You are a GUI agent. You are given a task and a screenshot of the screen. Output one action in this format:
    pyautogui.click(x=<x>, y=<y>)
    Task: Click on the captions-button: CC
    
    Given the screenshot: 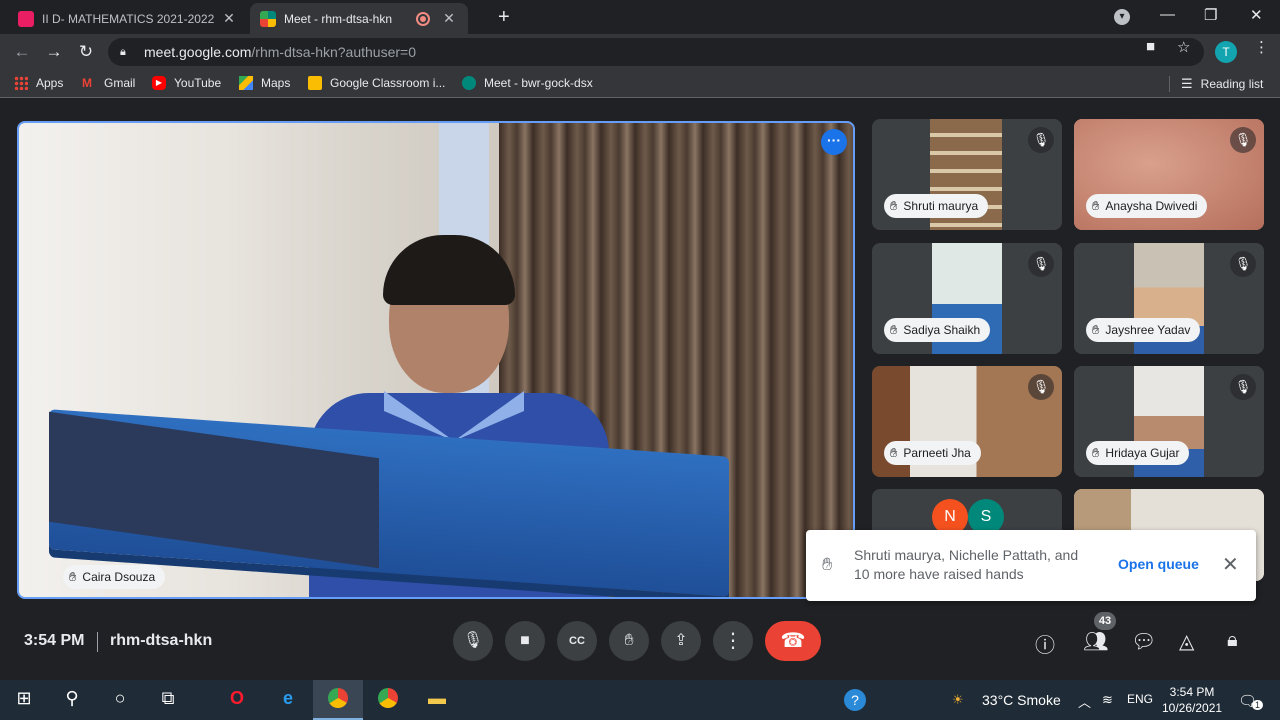 What is the action you would take?
    pyautogui.click(x=577, y=641)
    